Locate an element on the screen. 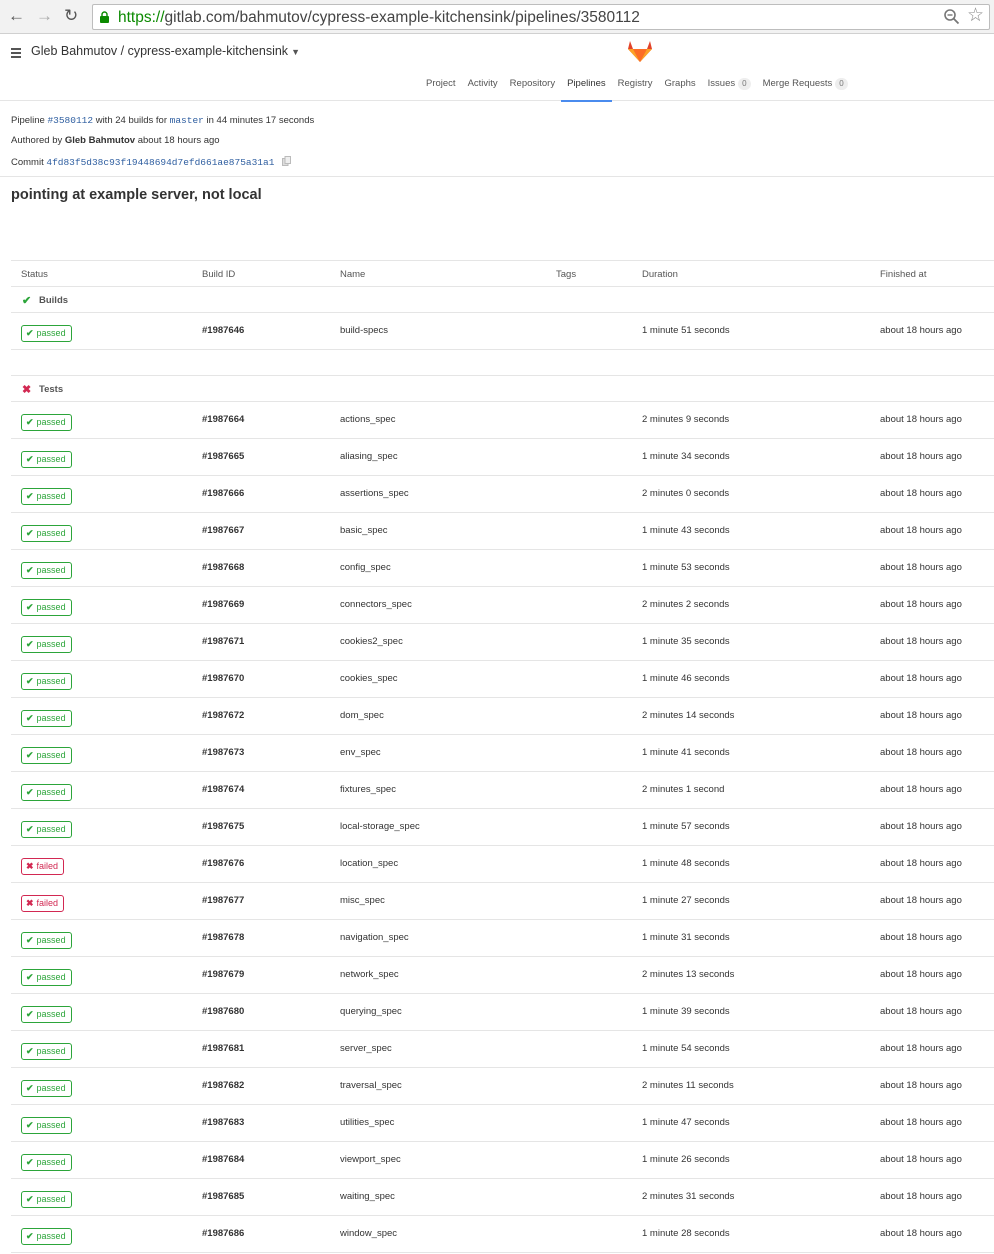 This screenshot has height=1254, width=994. job-name: connectors_spec is located at coordinates (376, 604).